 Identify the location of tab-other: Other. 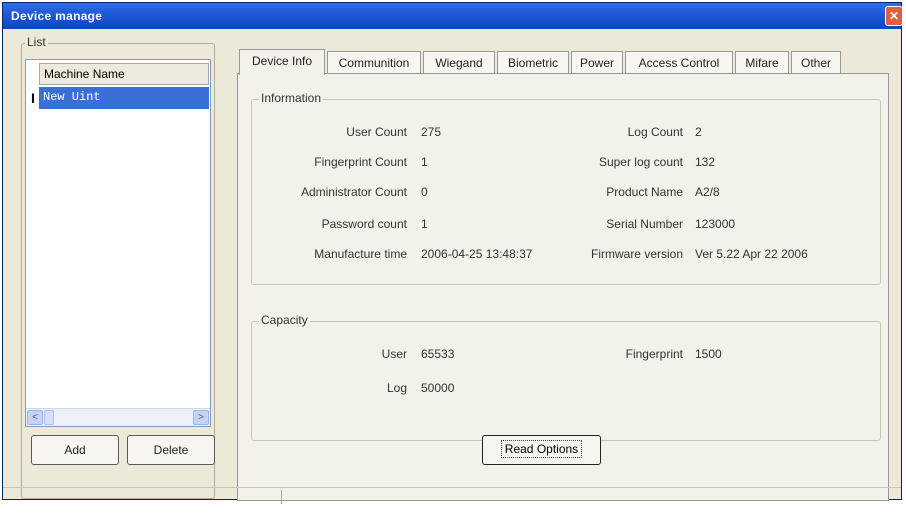
(816, 62).